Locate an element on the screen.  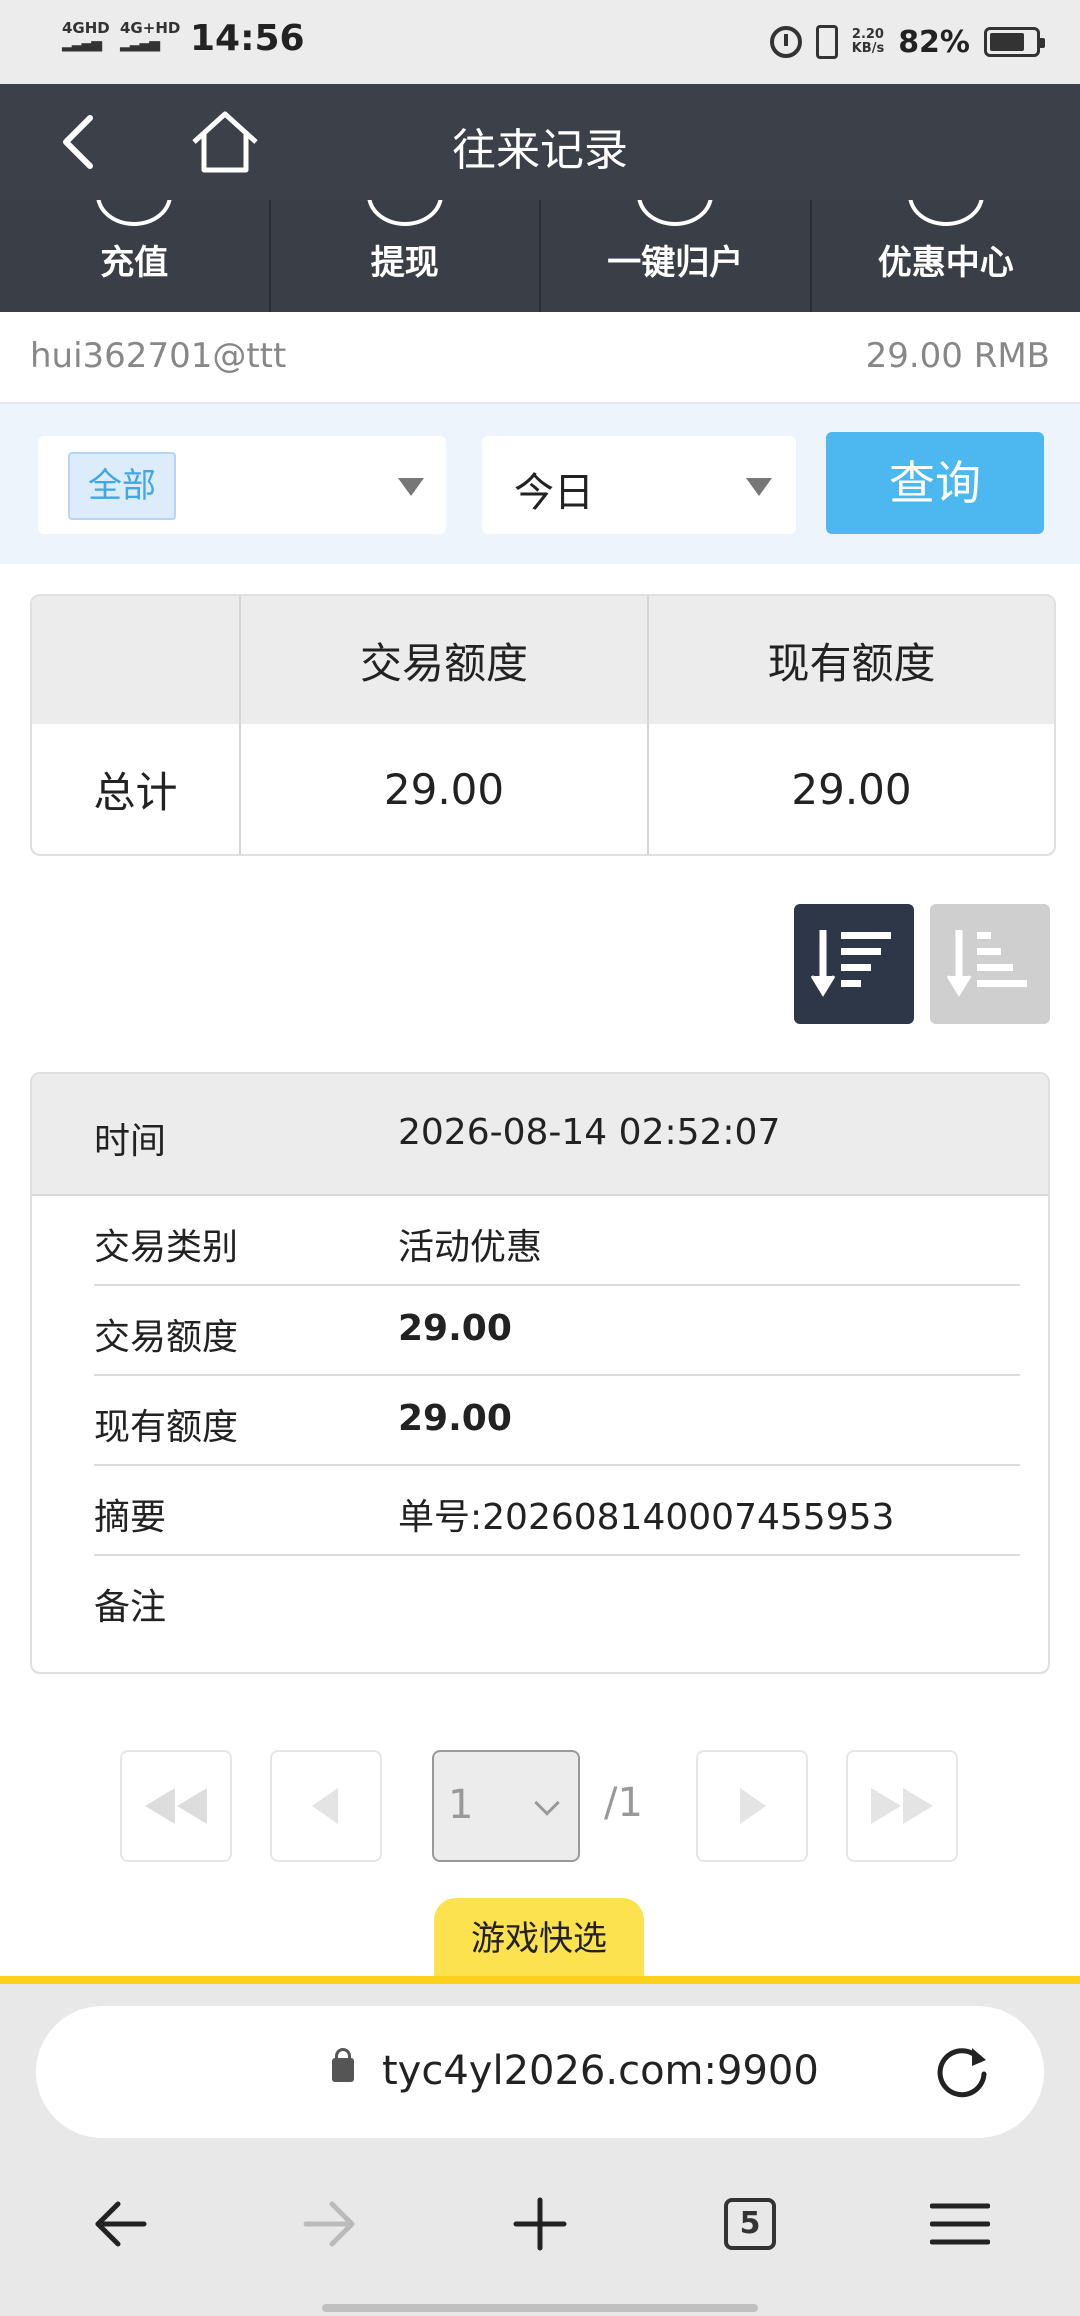
record-row-trade-amount: 交易额度 29.00 is located at coordinates (557, 1331).